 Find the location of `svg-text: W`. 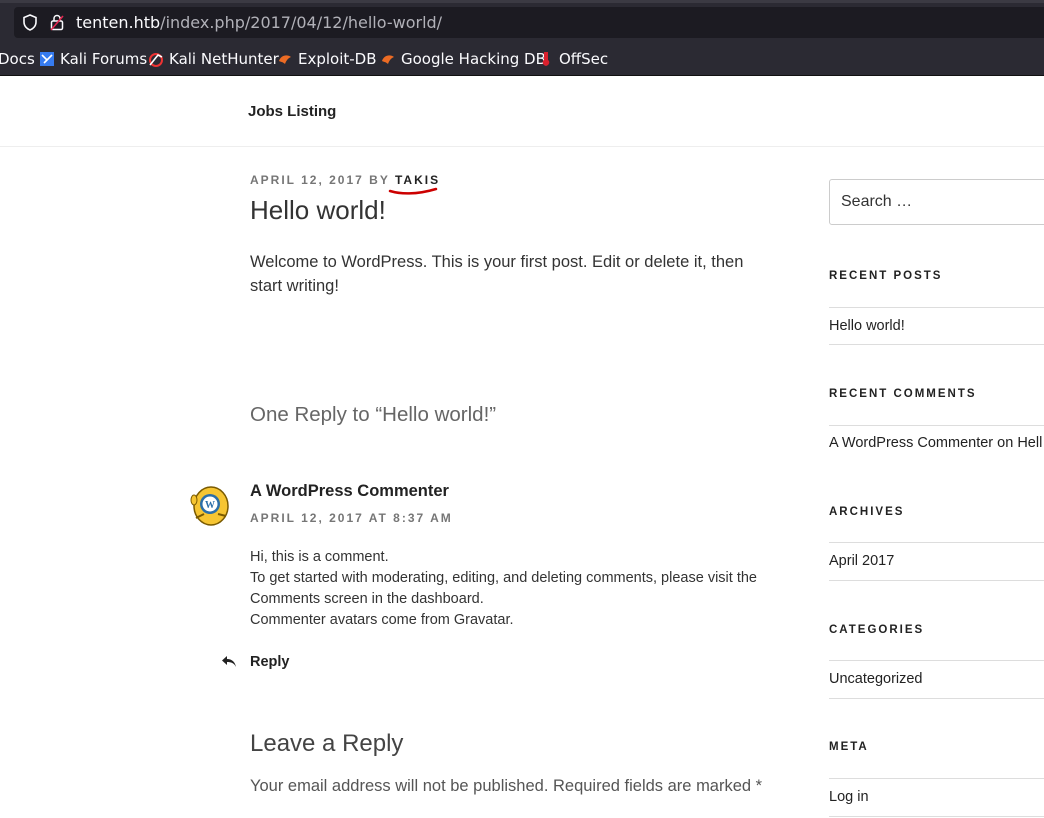

svg-text: W is located at coordinates (210, 505).